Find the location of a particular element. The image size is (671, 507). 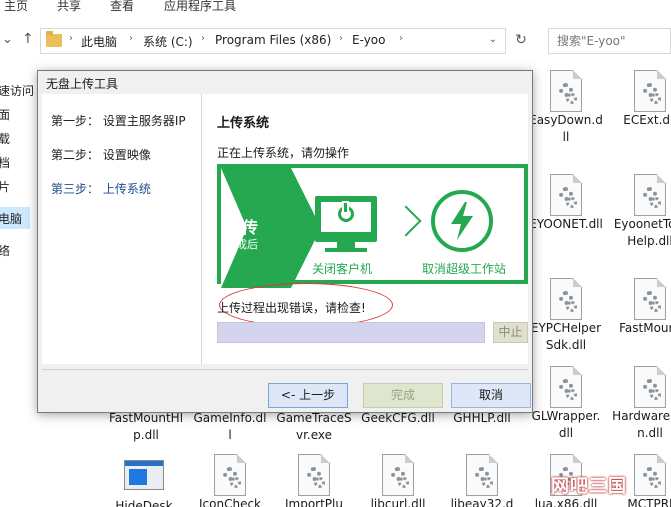

breadcrumb-program-files: Program Files (x86) is located at coordinates (273, 40).